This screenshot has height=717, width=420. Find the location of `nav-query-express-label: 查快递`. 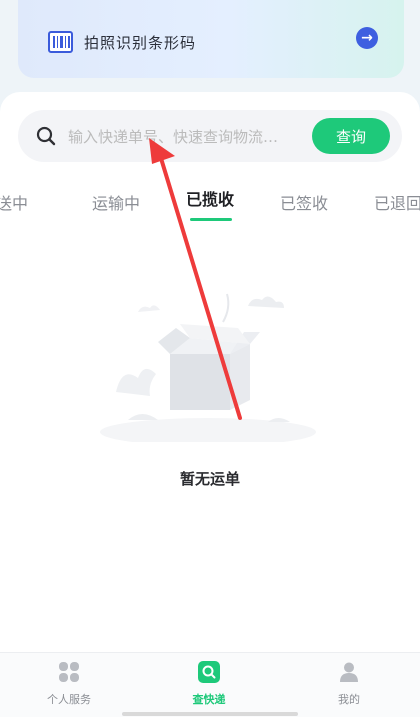

nav-query-express-label: 查快递 is located at coordinates (209, 699).